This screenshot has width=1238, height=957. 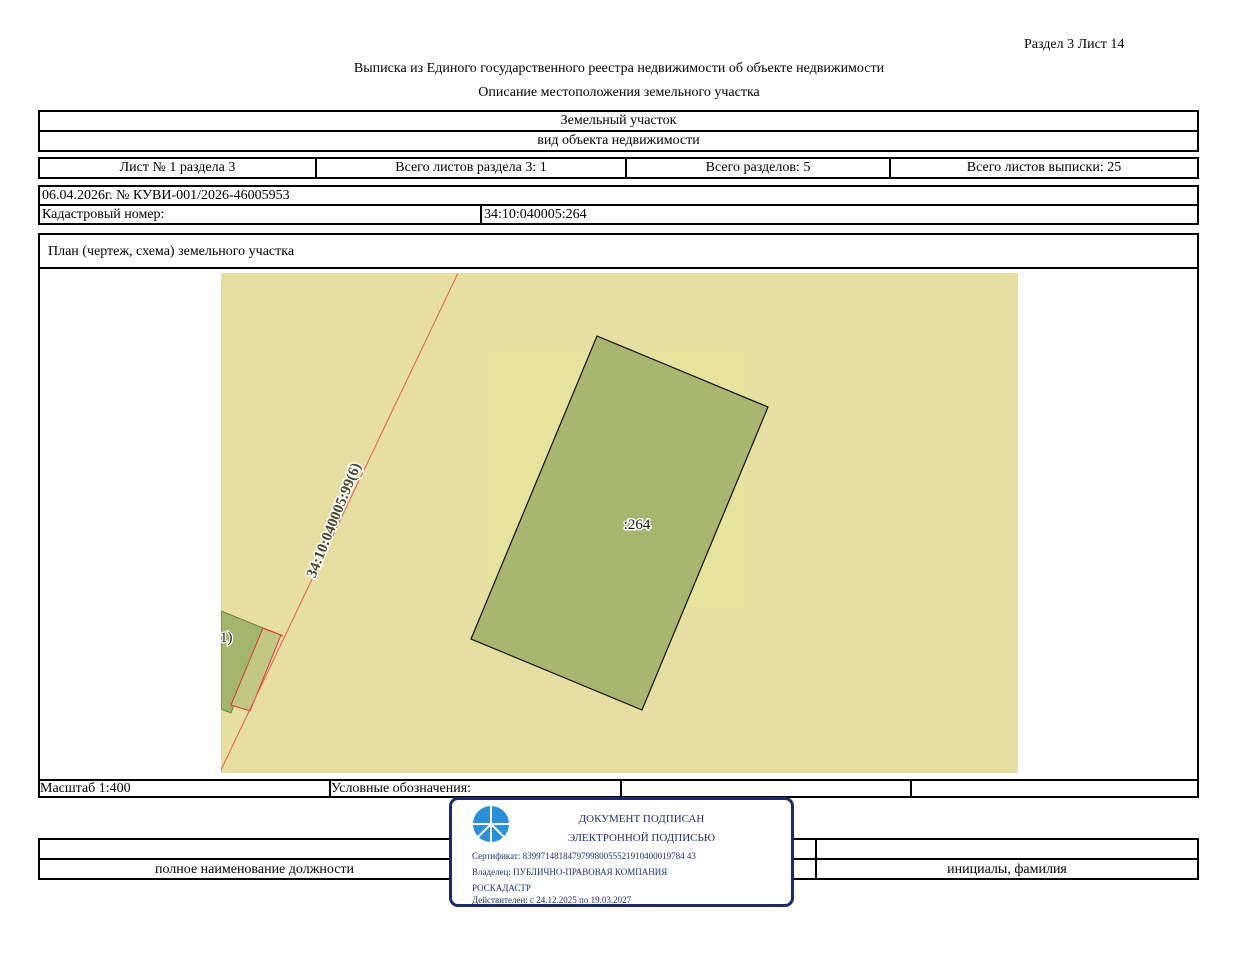 What do you see at coordinates (470, 168) in the screenshot?
I see `total-sheets-section: Всего листов раздела 3: 1` at bounding box center [470, 168].